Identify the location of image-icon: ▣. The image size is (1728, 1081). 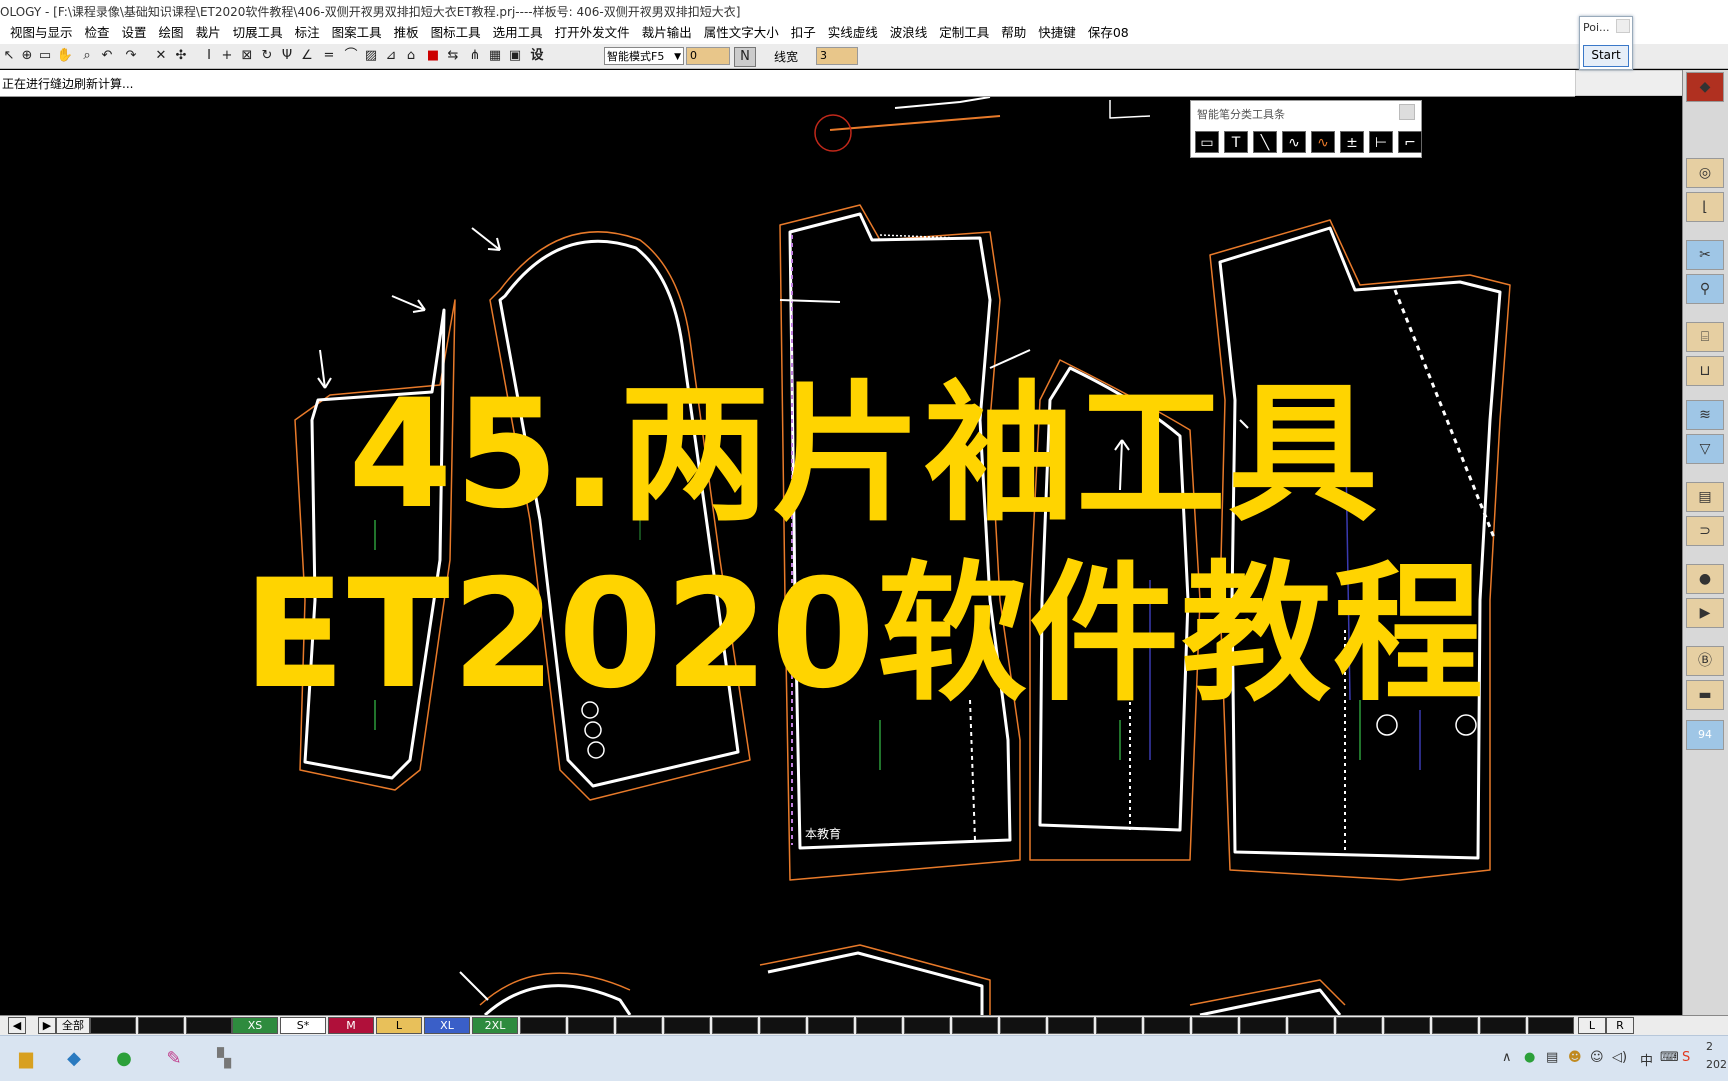
(515, 56).